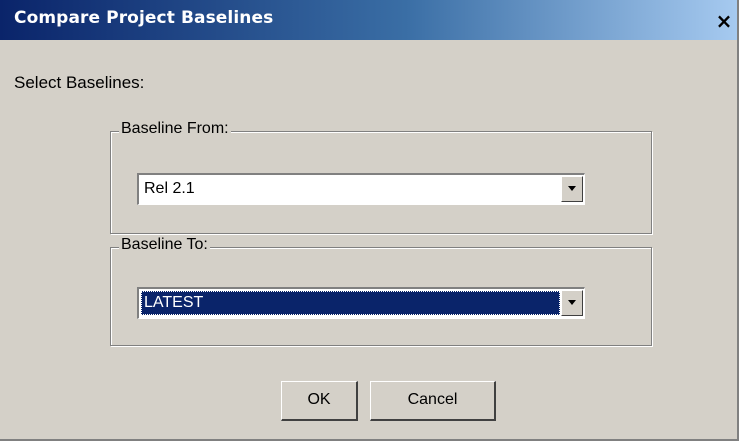  I want to click on baseline-to-dropdown-button, so click(572, 303).